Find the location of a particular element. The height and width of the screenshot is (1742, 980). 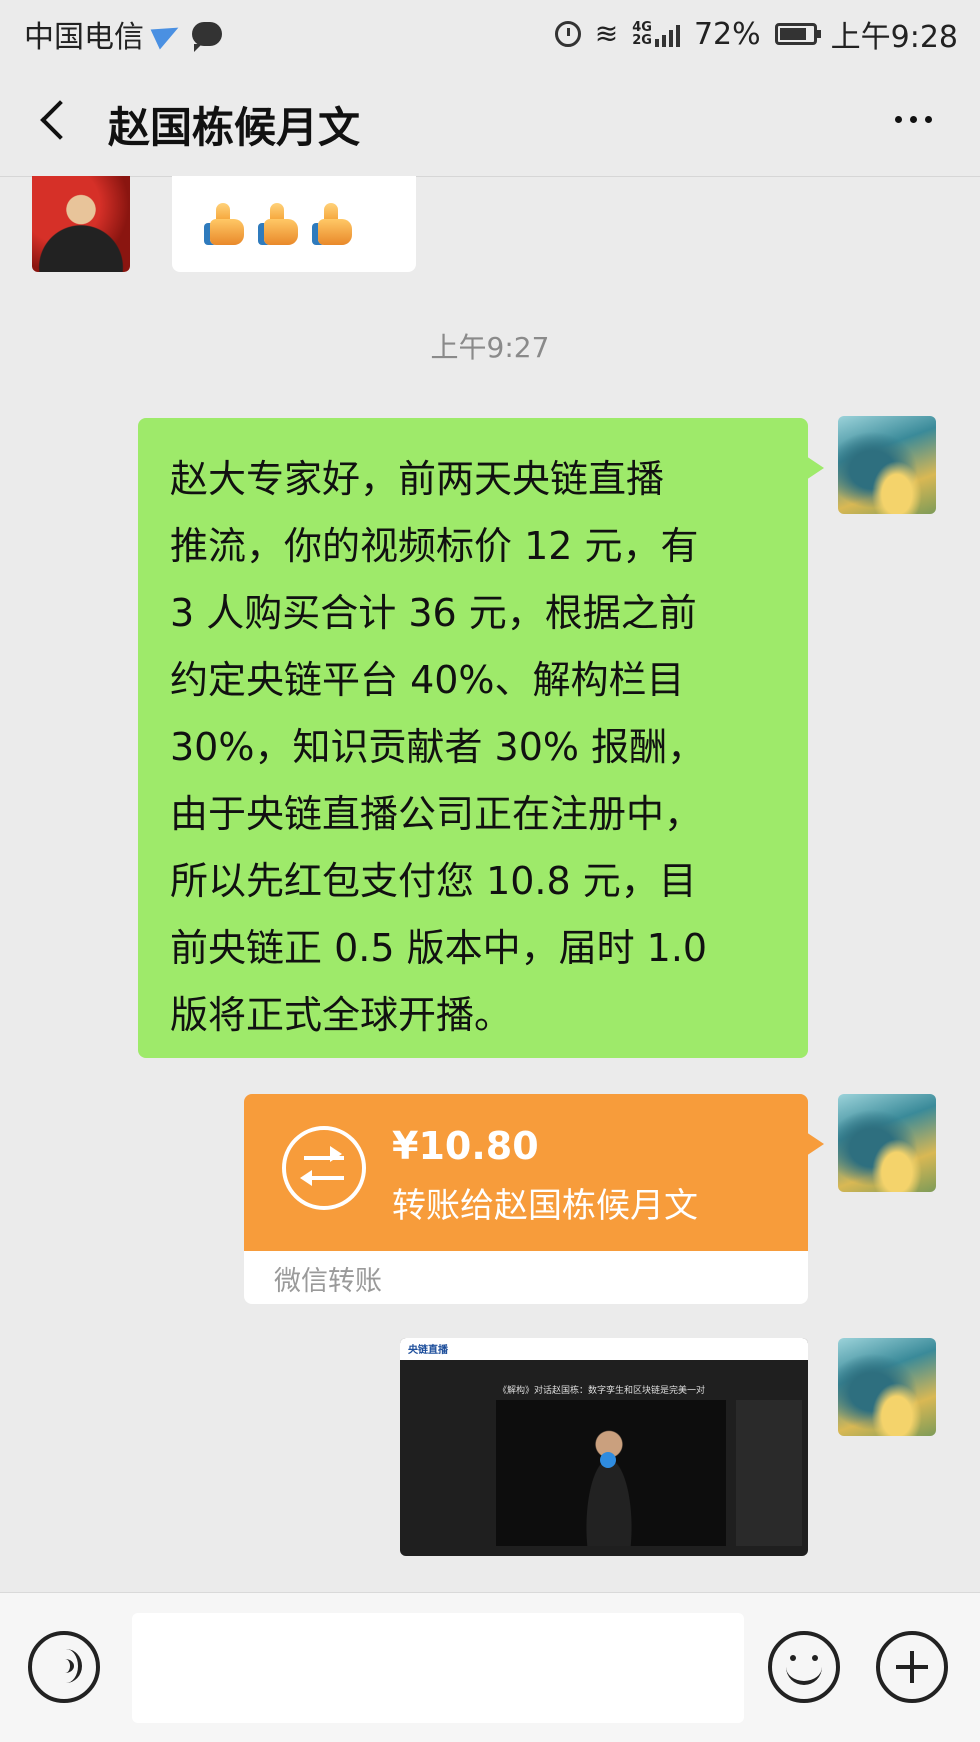

play-icon is located at coordinates (608, 1460).